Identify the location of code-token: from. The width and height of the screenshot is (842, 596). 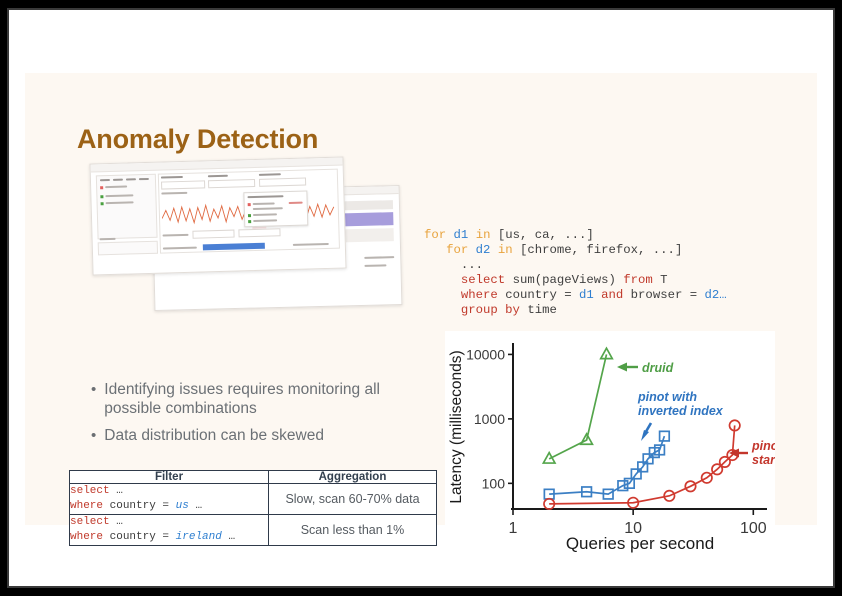
(638, 280).